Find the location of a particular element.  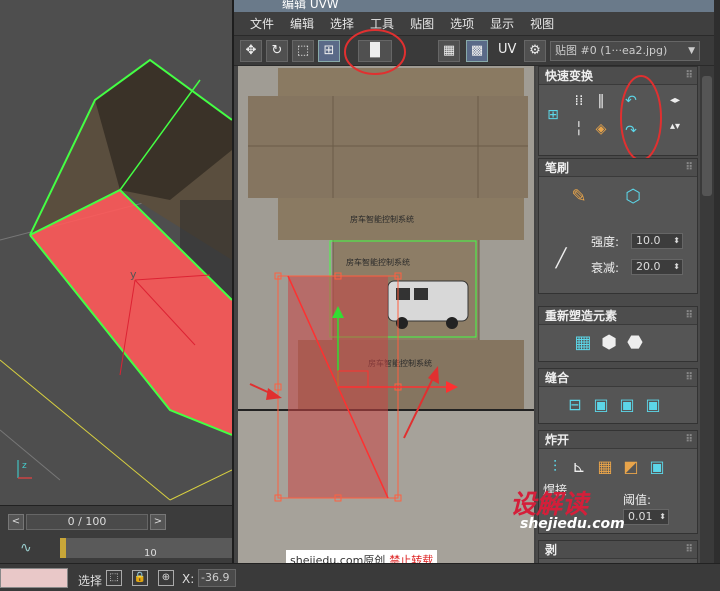

curve-editor-icon: ∿ is located at coordinates (26, 548).